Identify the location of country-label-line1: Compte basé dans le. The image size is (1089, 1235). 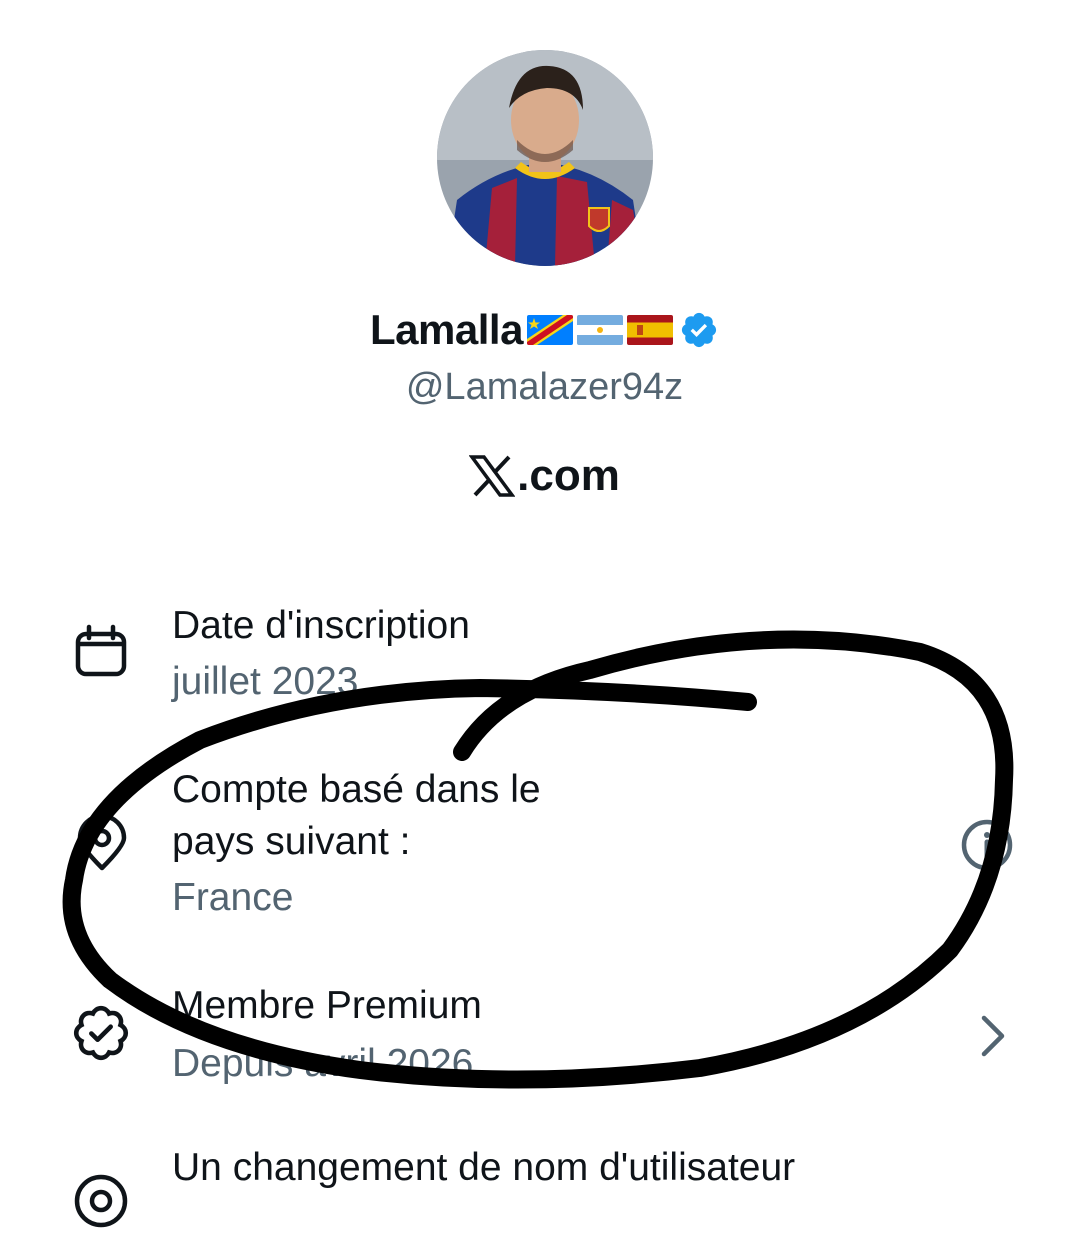
(356, 789).